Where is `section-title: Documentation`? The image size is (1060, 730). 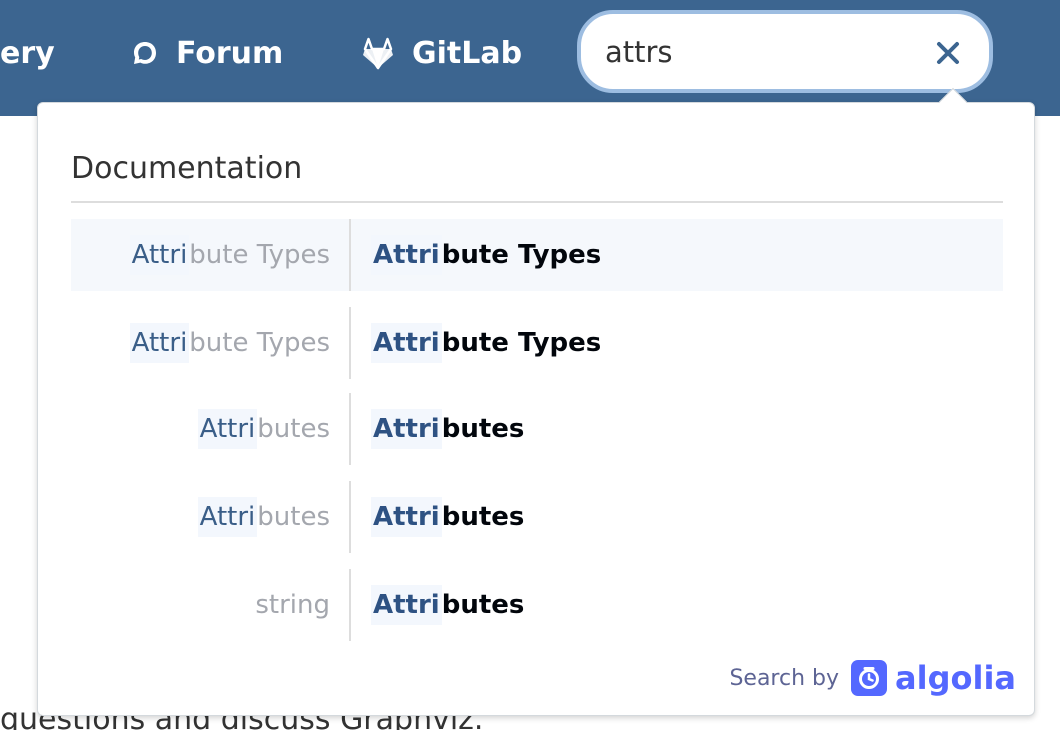
section-title: Documentation is located at coordinates (187, 168).